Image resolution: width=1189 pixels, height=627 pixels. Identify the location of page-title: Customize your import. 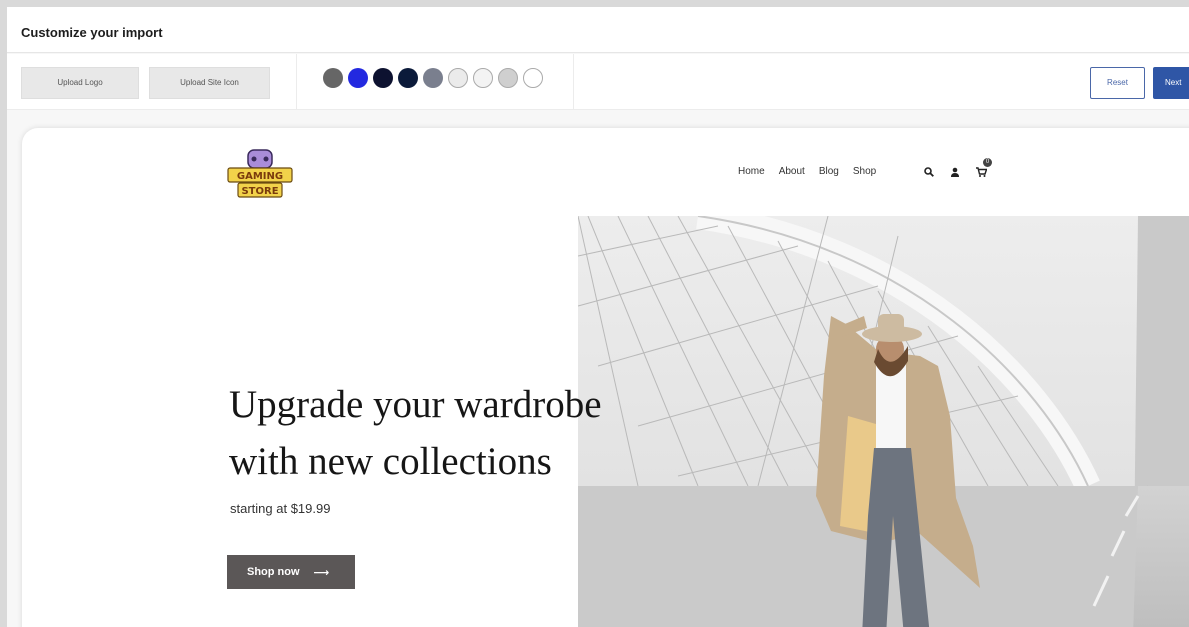
(92, 32).